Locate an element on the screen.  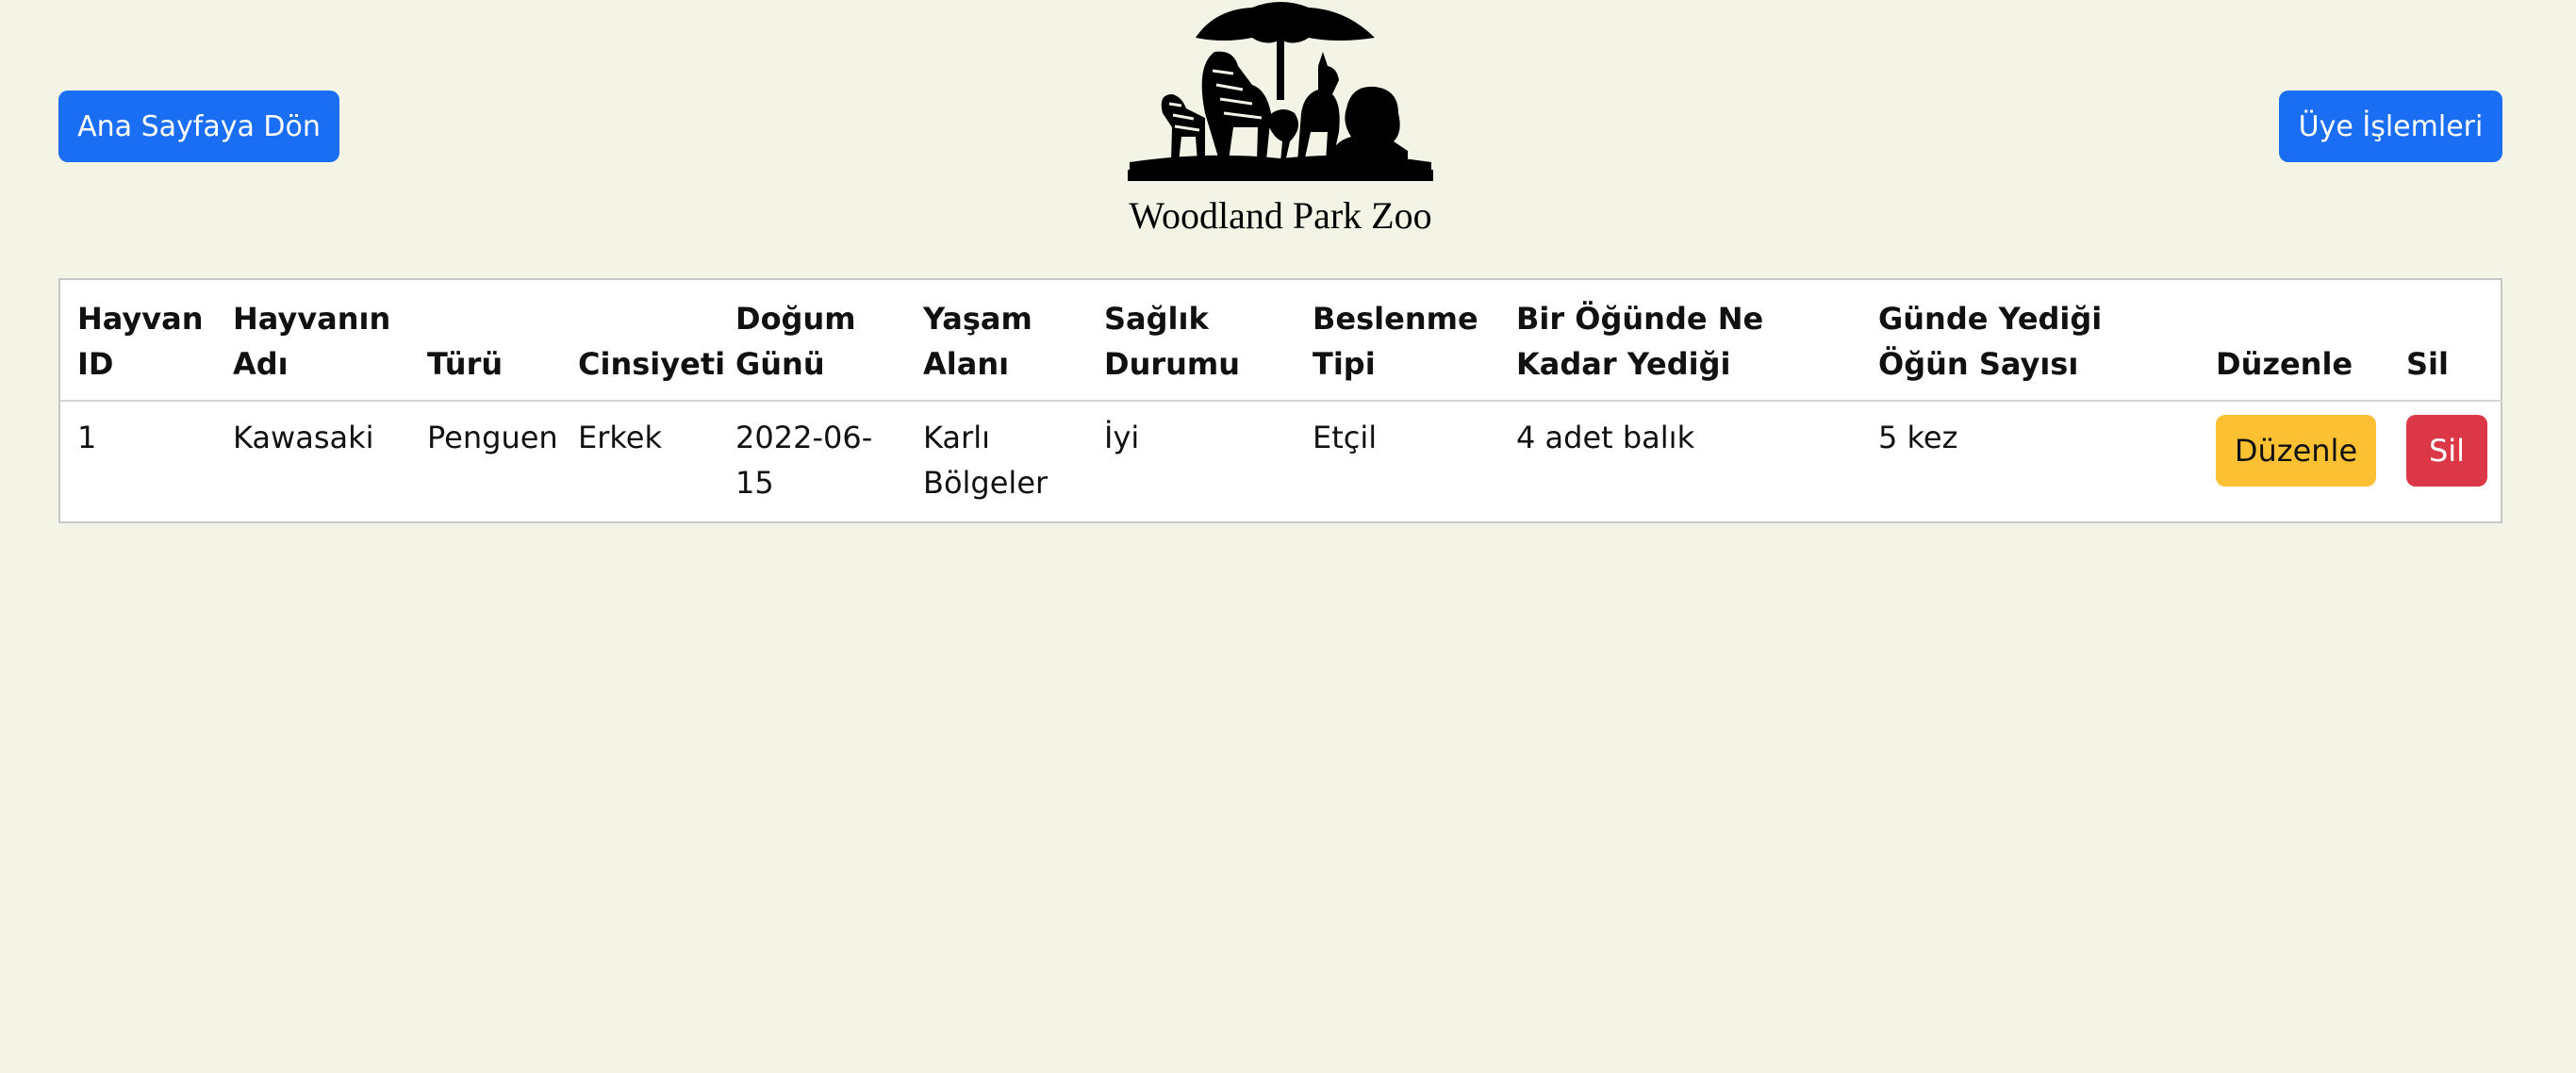
zoo-logo: Woodland Park Zoo is located at coordinates (1280, 119).